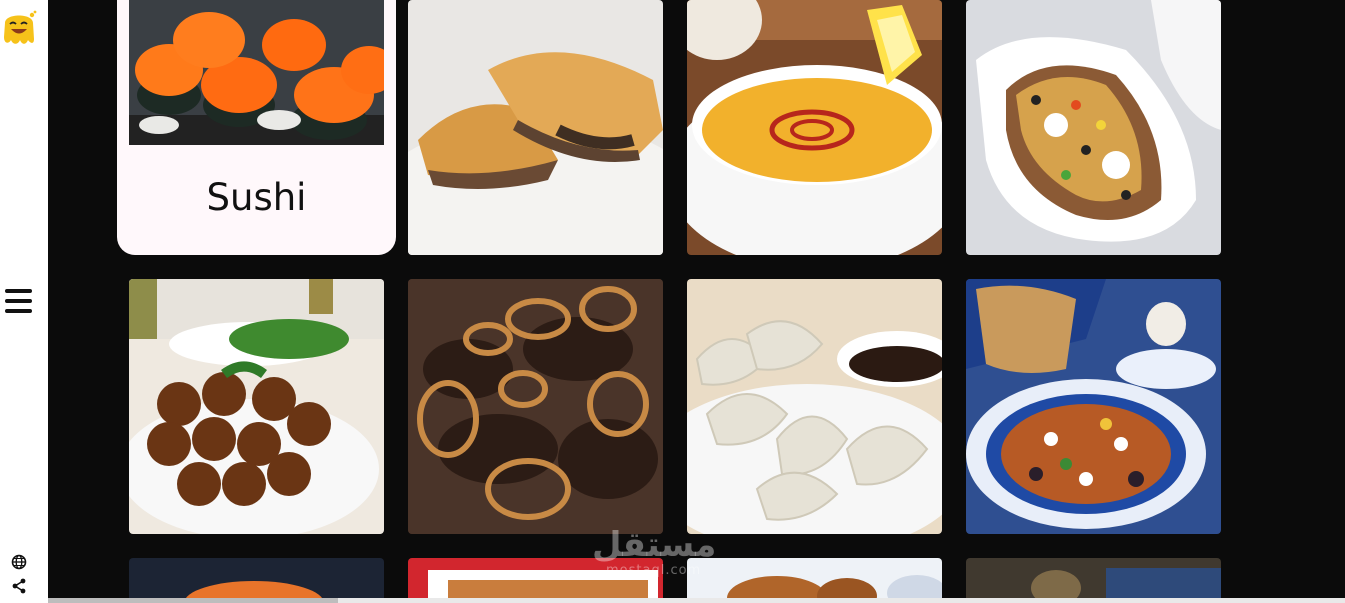 The width and height of the screenshot is (1345, 603). Describe the element at coordinates (256, 406) in the screenshot. I see `falafel-photo` at that location.